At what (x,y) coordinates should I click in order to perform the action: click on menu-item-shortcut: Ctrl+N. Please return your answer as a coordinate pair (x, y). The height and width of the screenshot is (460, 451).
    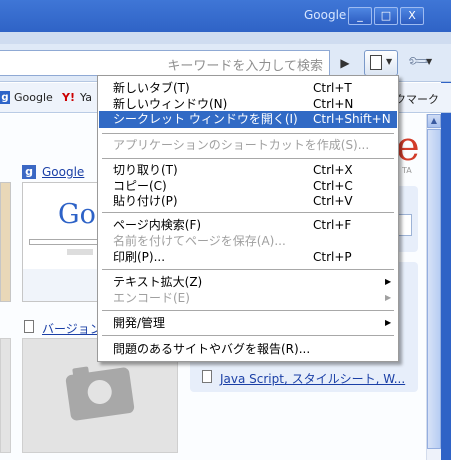
    Looking at the image, I should click on (333, 104).